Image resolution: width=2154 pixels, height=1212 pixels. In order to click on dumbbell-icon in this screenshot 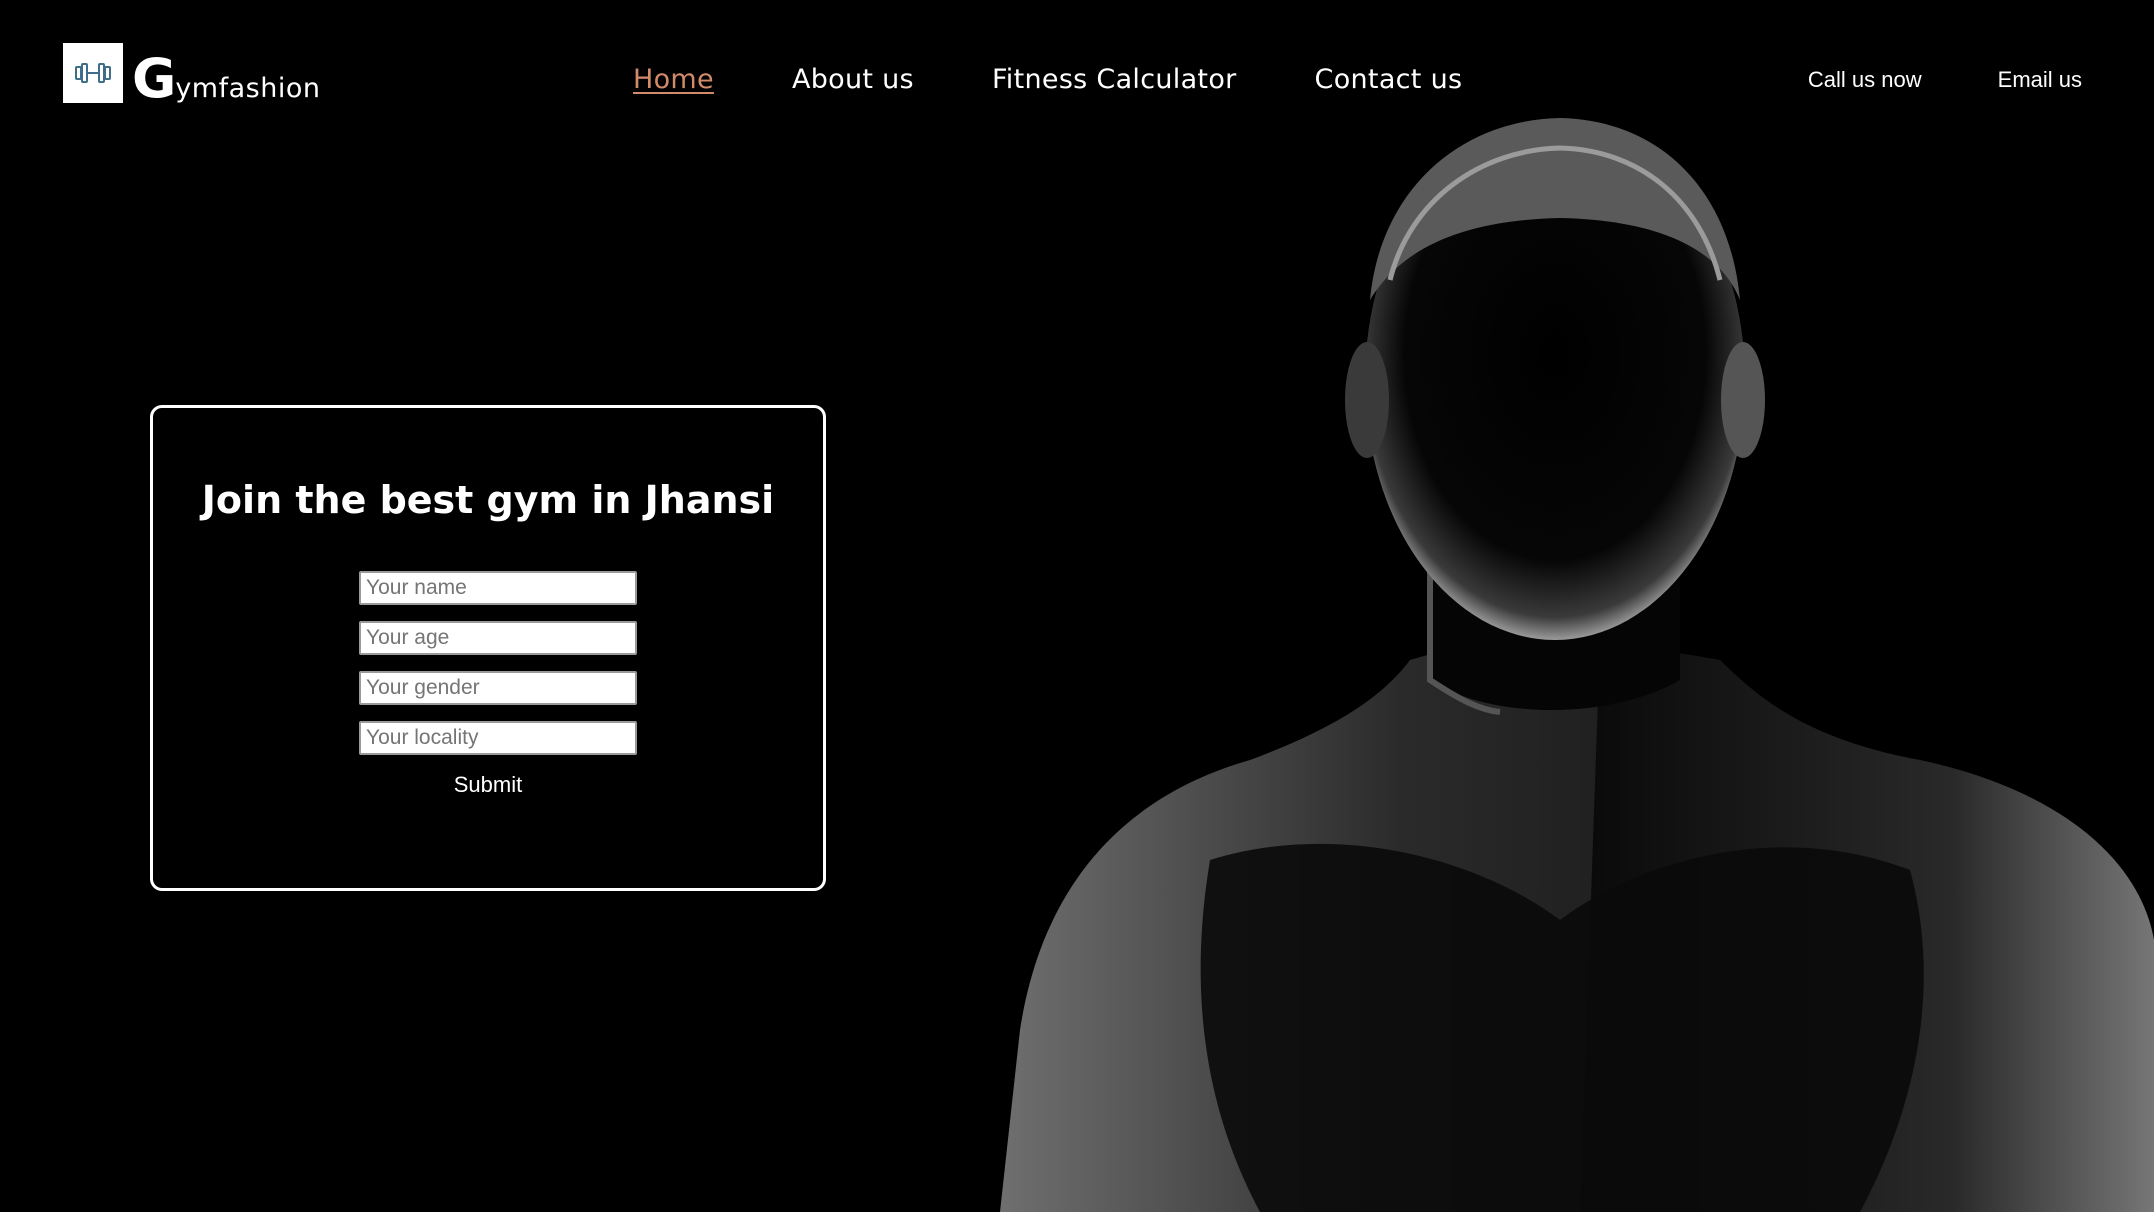, I will do `click(93, 73)`.